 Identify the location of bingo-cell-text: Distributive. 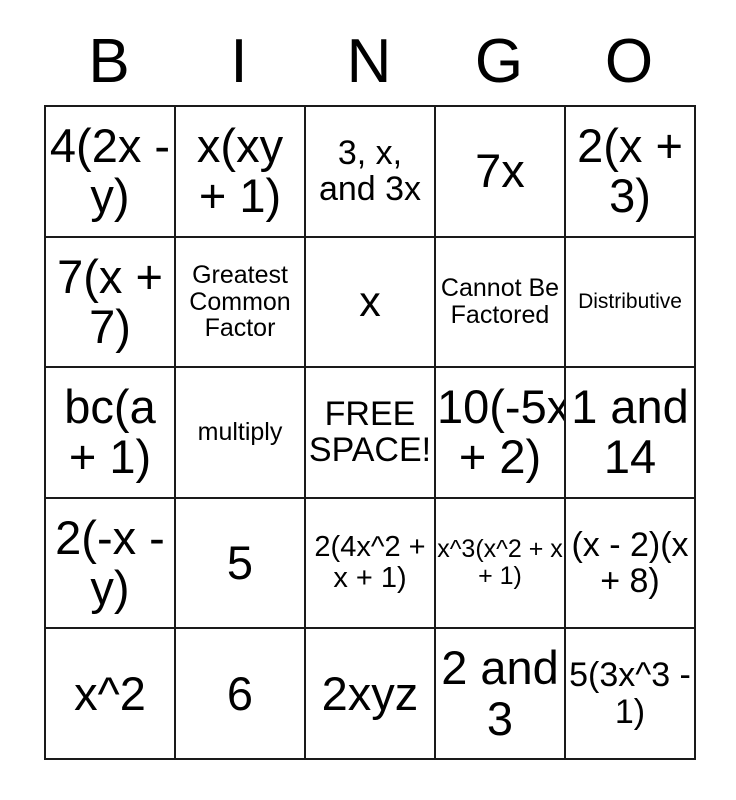
(630, 301).